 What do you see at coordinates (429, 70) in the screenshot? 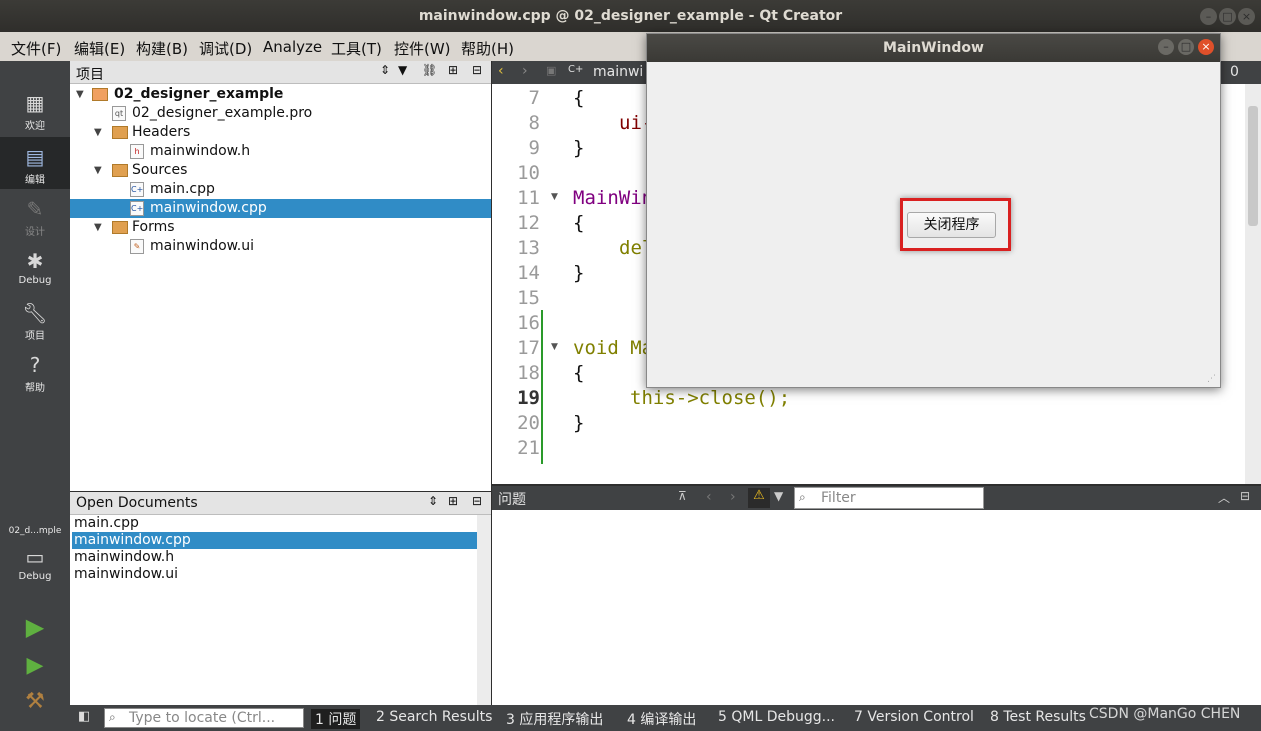
I see `link-icon: ⛓` at bounding box center [429, 70].